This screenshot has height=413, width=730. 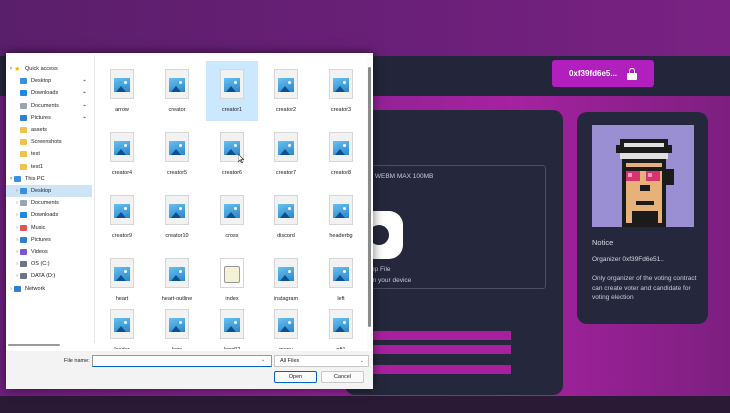 What do you see at coordinates (122, 110) in the screenshot?
I see `file-name: arrow` at bounding box center [122, 110].